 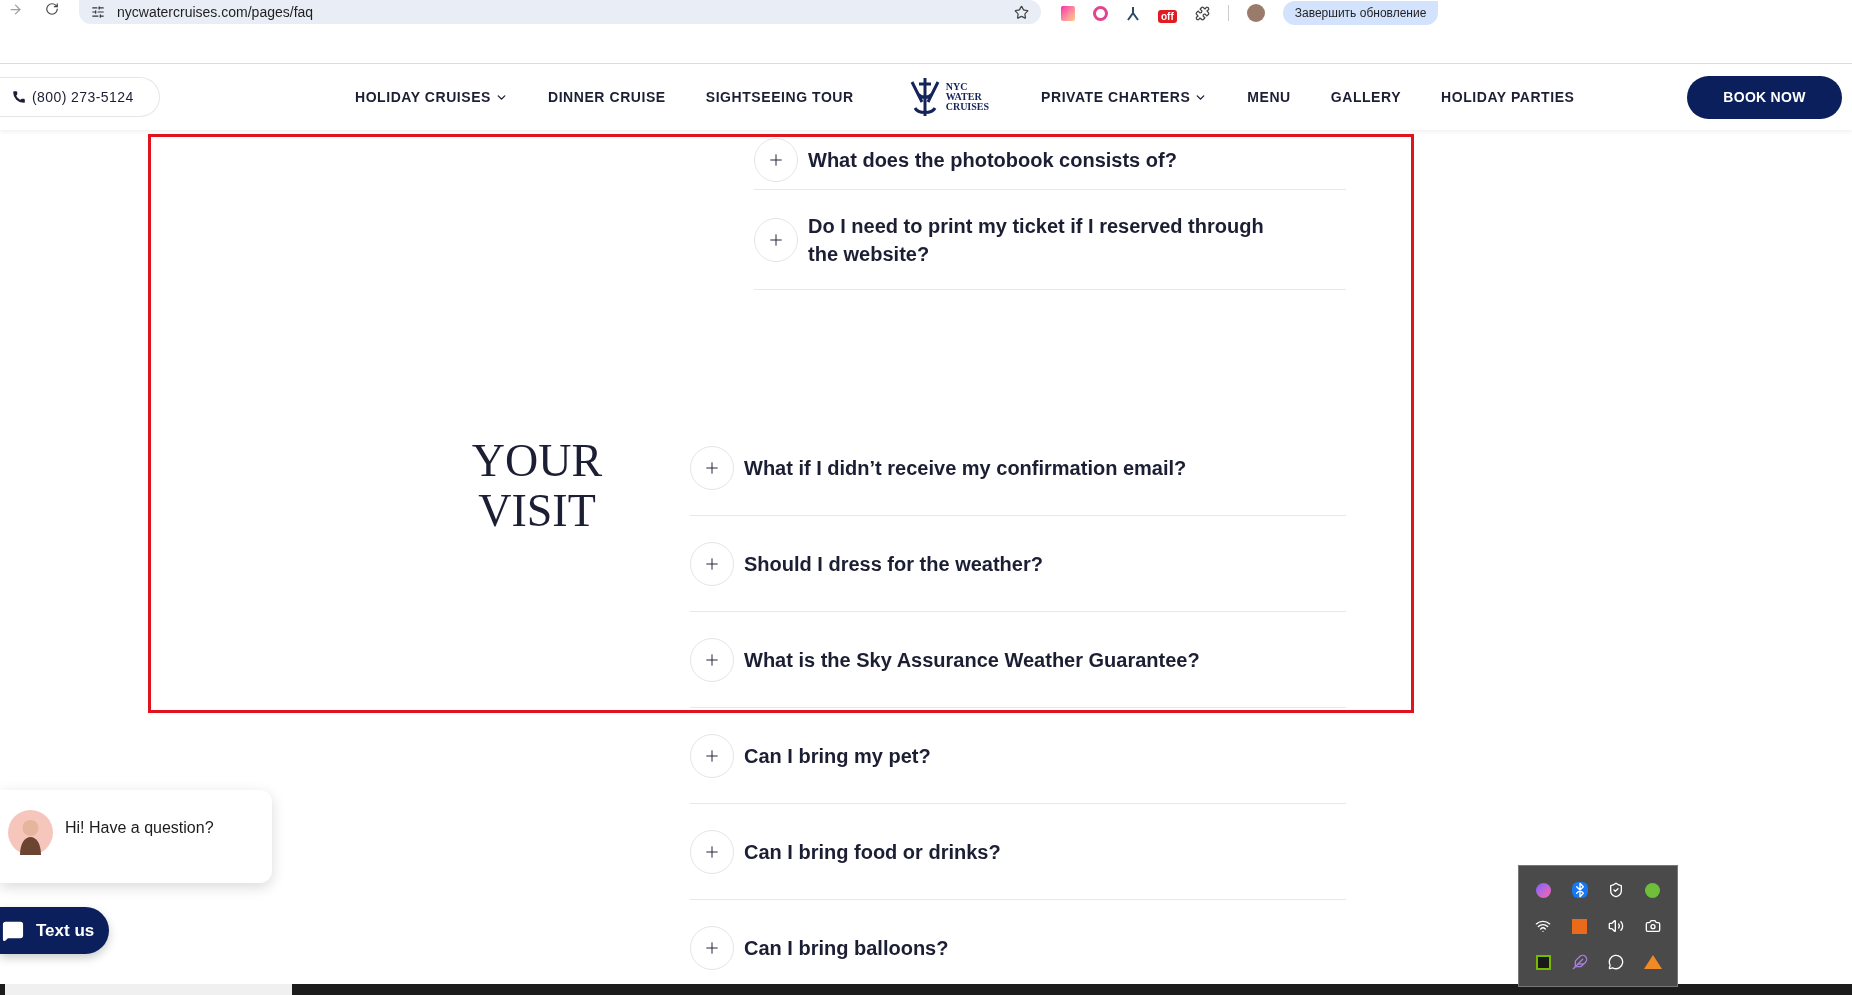 What do you see at coordinates (13, 930) in the screenshot?
I see `message-icon` at bounding box center [13, 930].